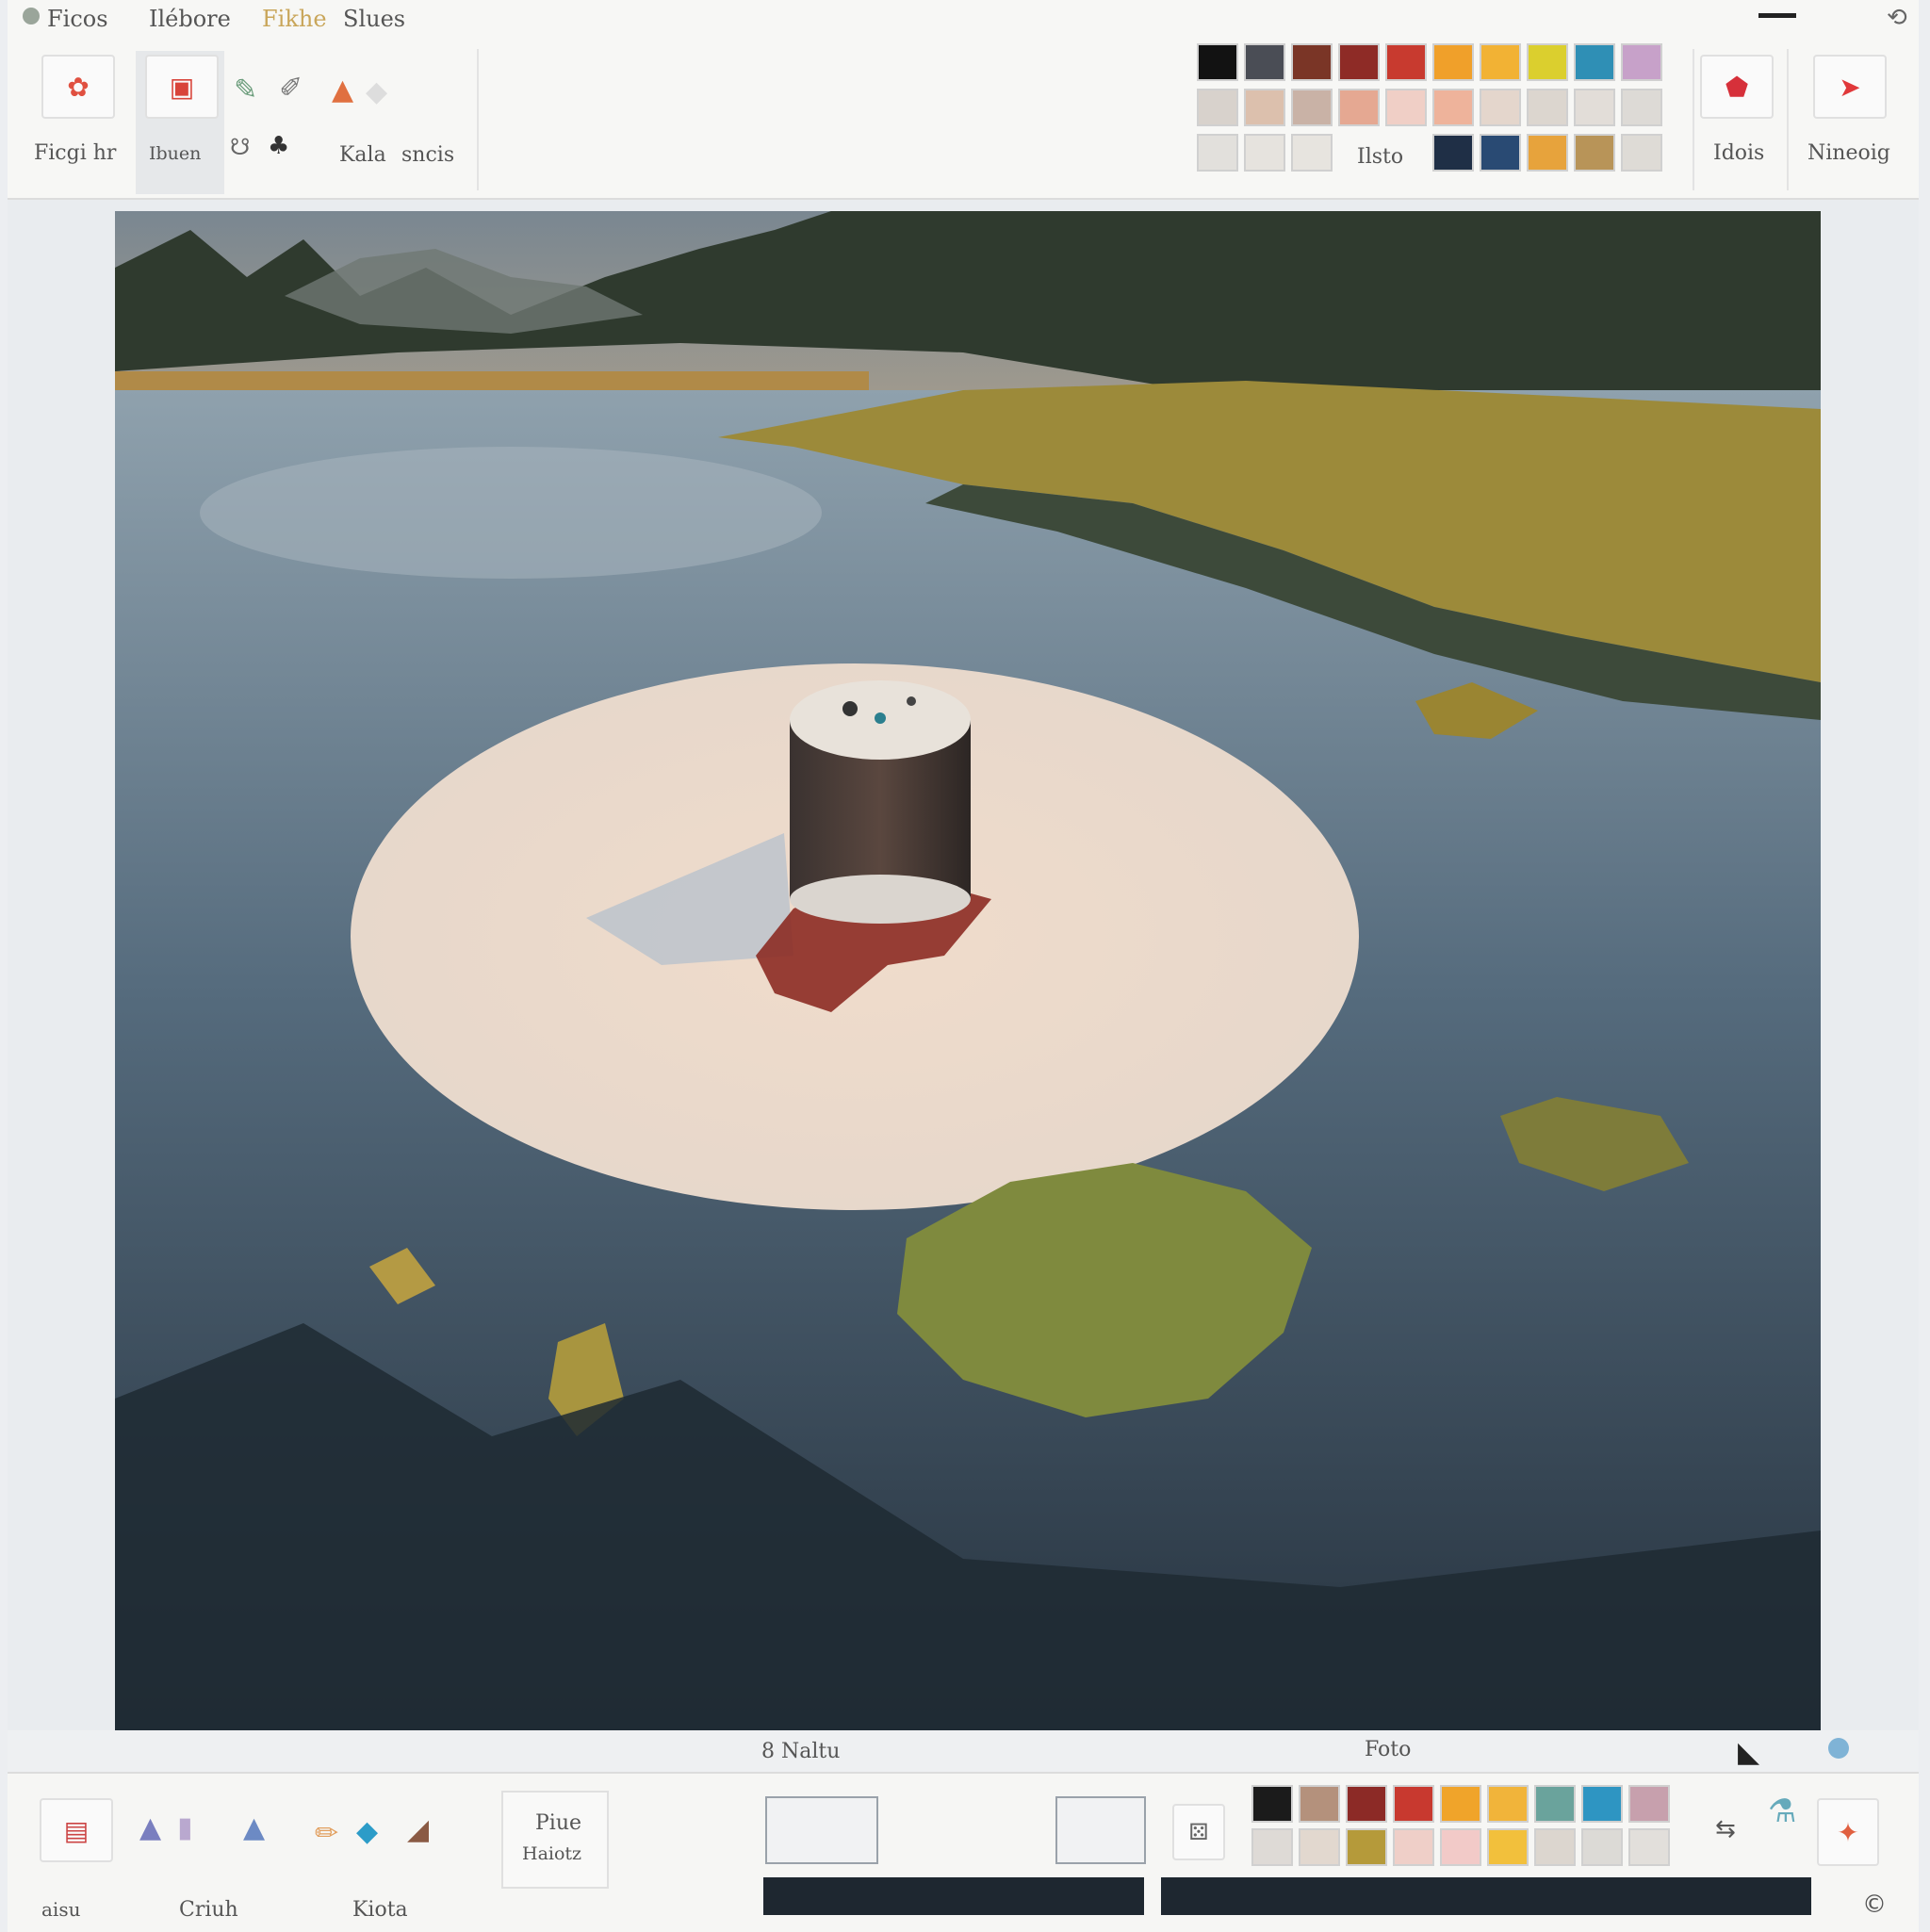 This screenshot has height=1932, width=1930. What do you see at coordinates (31, 16) in the screenshot?
I see `app-logo-icon` at bounding box center [31, 16].